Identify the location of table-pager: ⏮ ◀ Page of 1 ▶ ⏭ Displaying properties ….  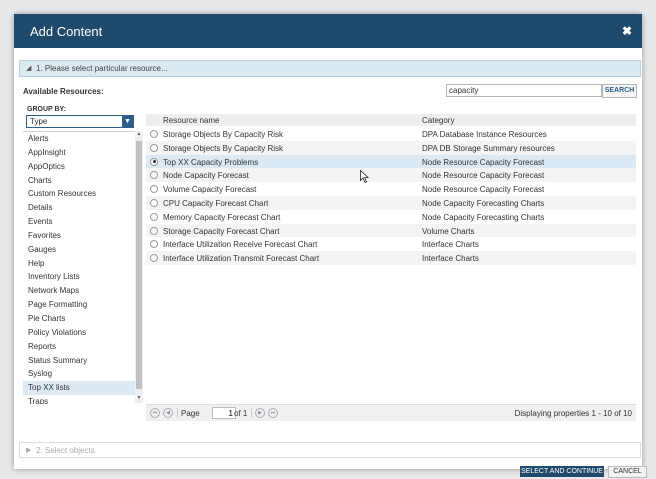
(391, 412).